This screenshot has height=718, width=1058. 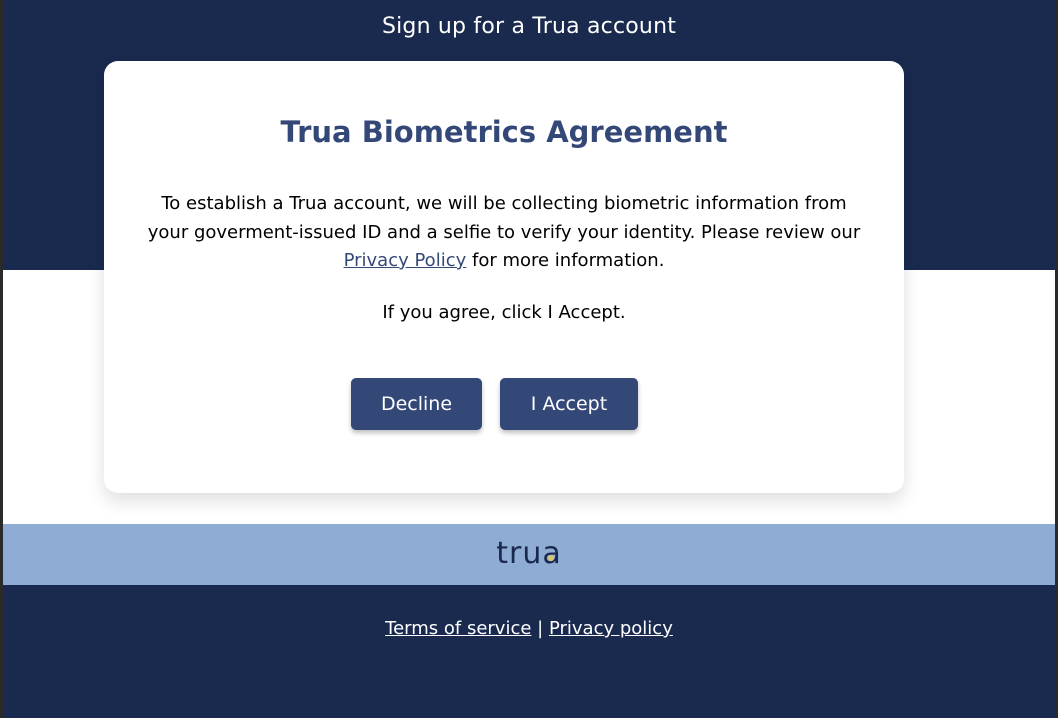 What do you see at coordinates (405, 260) in the screenshot?
I see `privacy-policy-link: Privacy Policy` at bounding box center [405, 260].